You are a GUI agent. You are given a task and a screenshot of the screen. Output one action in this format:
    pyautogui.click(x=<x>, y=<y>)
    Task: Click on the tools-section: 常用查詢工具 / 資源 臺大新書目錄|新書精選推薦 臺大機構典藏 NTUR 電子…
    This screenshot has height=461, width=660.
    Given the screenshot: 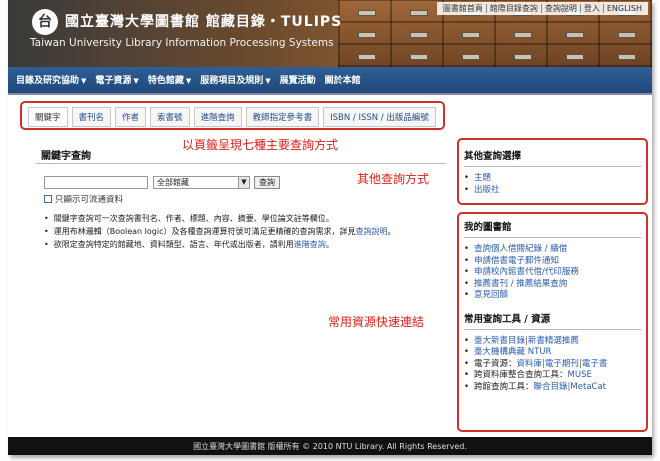 What is the action you would take?
    pyautogui.click(x=552, y=352)
    